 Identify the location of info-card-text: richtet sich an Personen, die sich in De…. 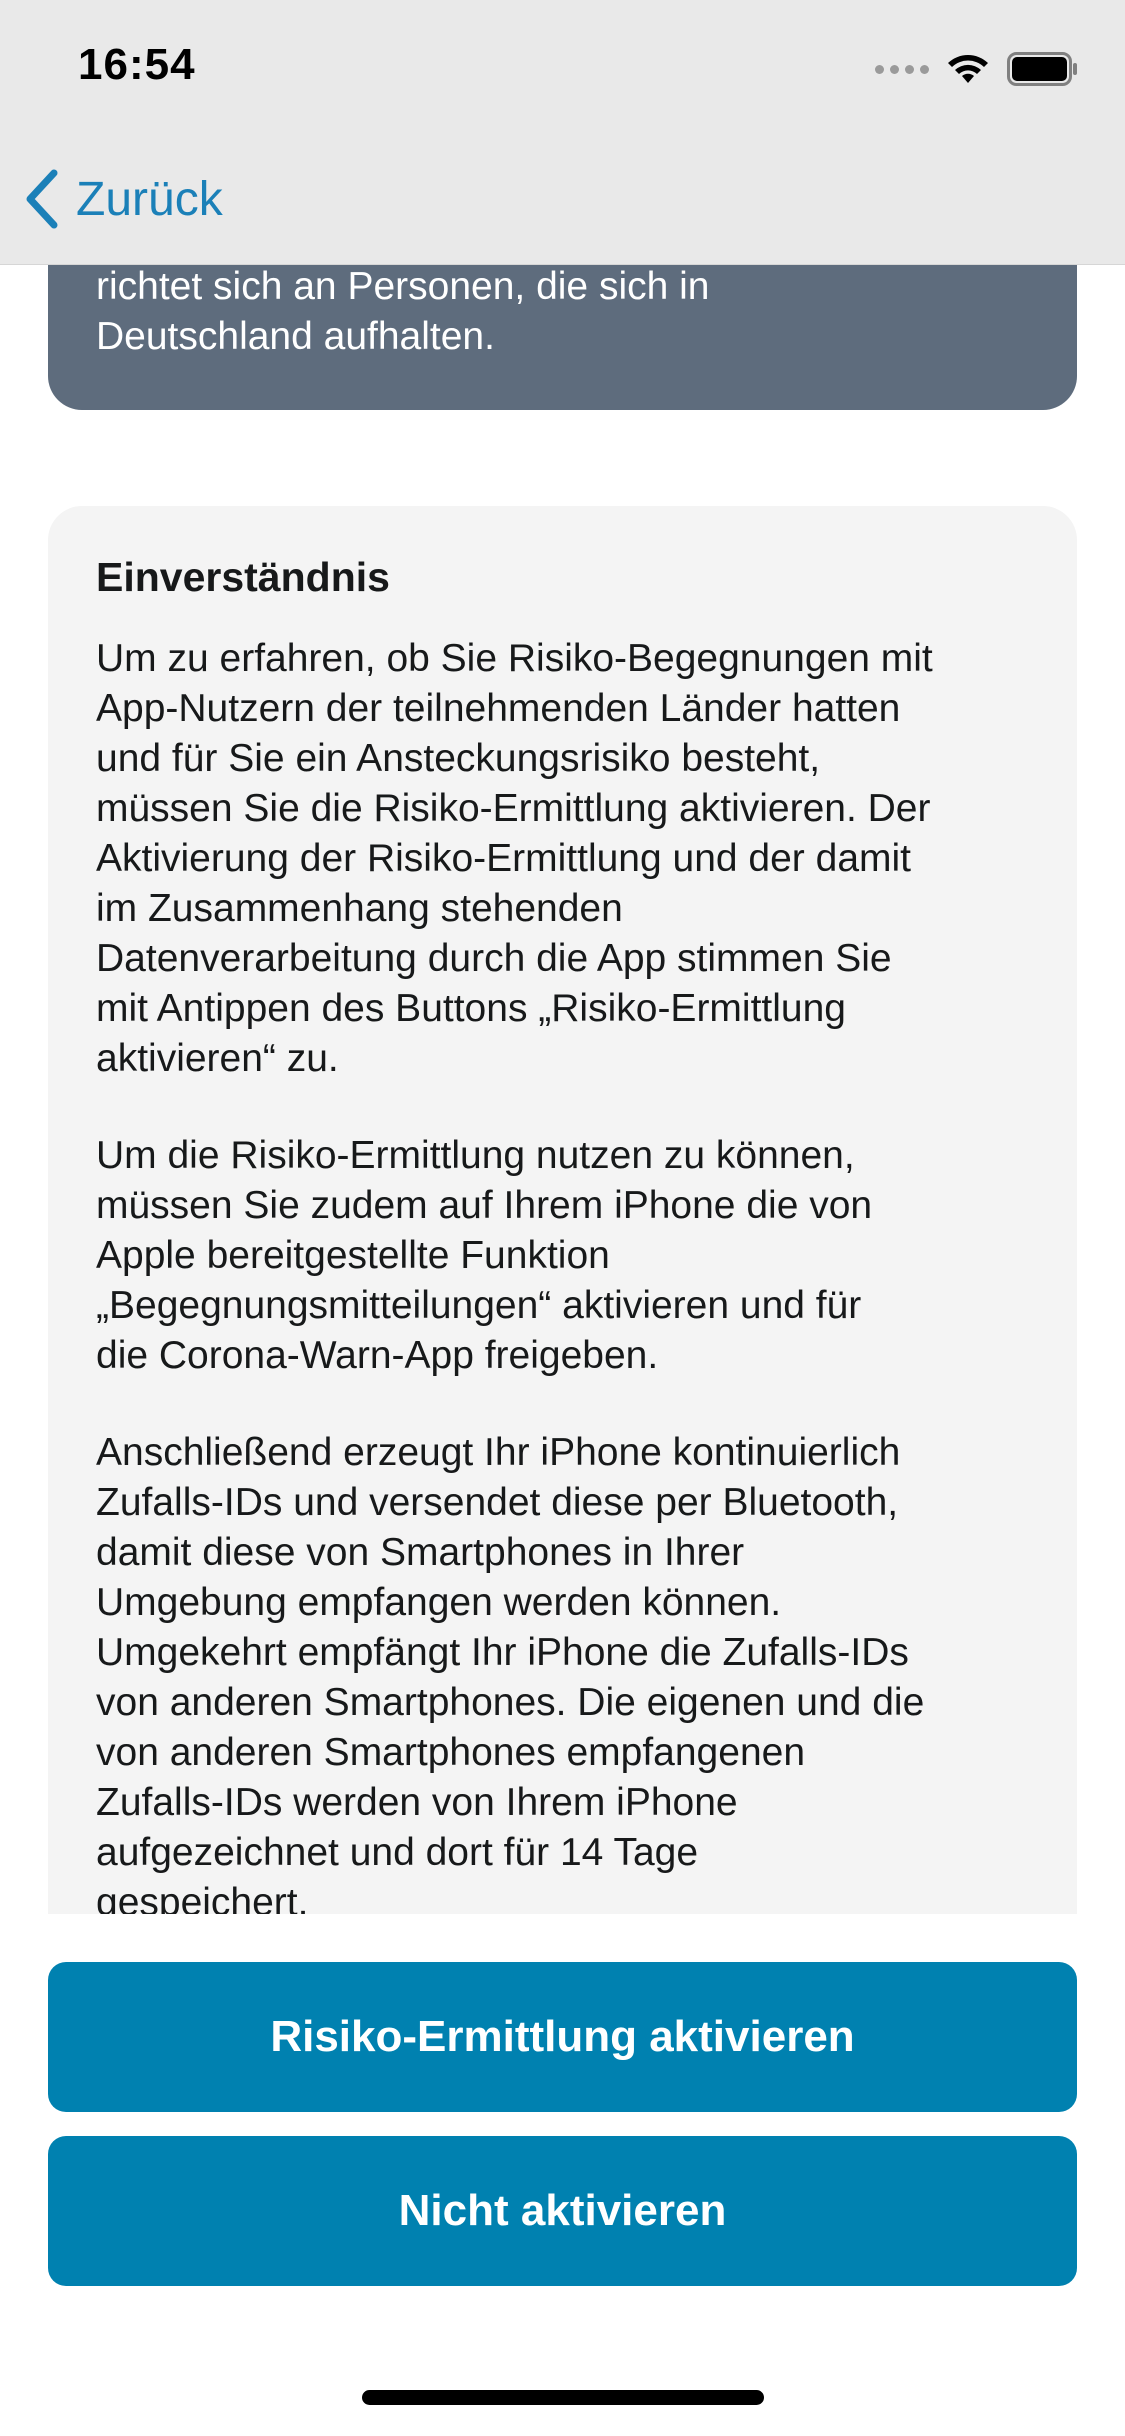
(403, 311).